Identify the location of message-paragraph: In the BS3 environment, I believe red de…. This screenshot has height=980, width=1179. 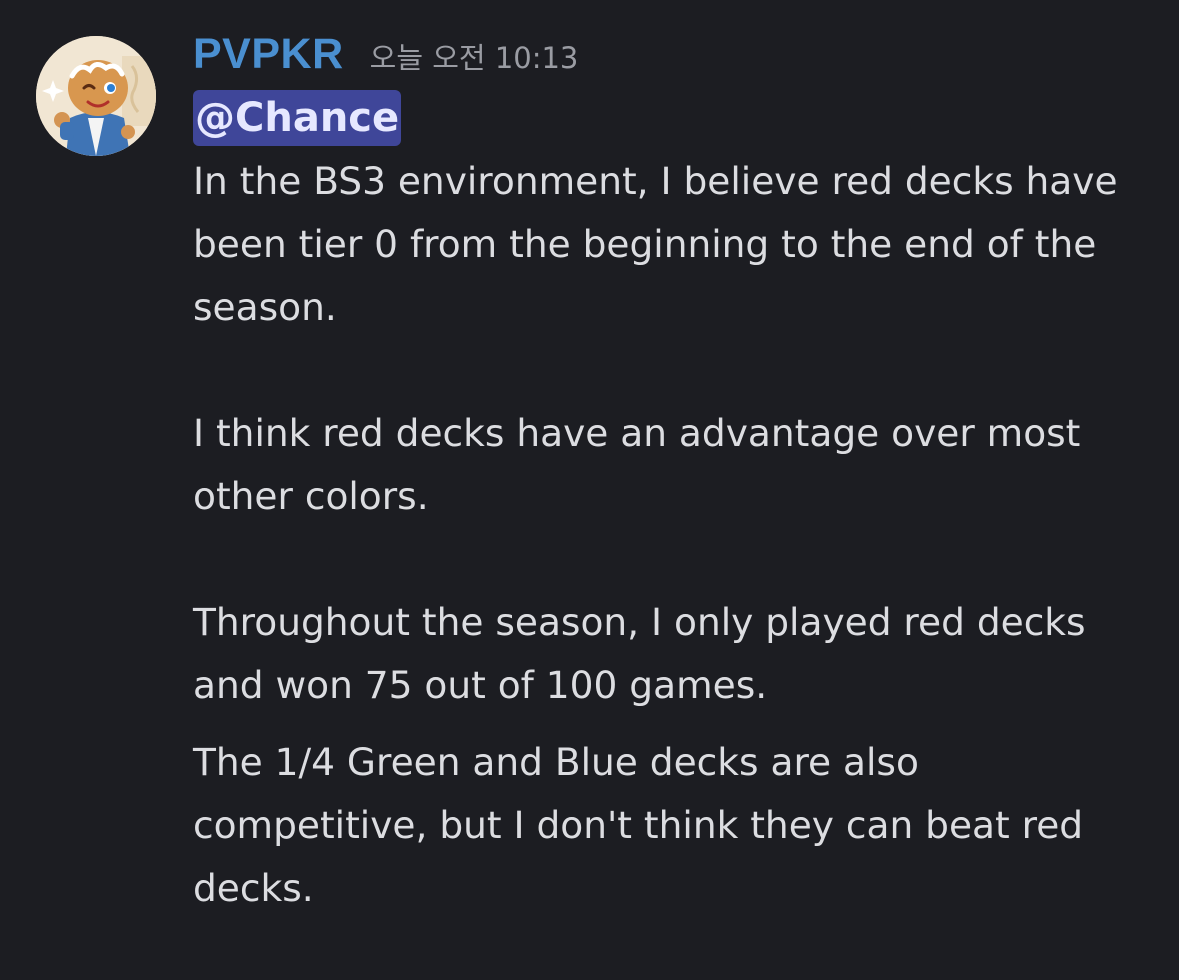
(655, 244).